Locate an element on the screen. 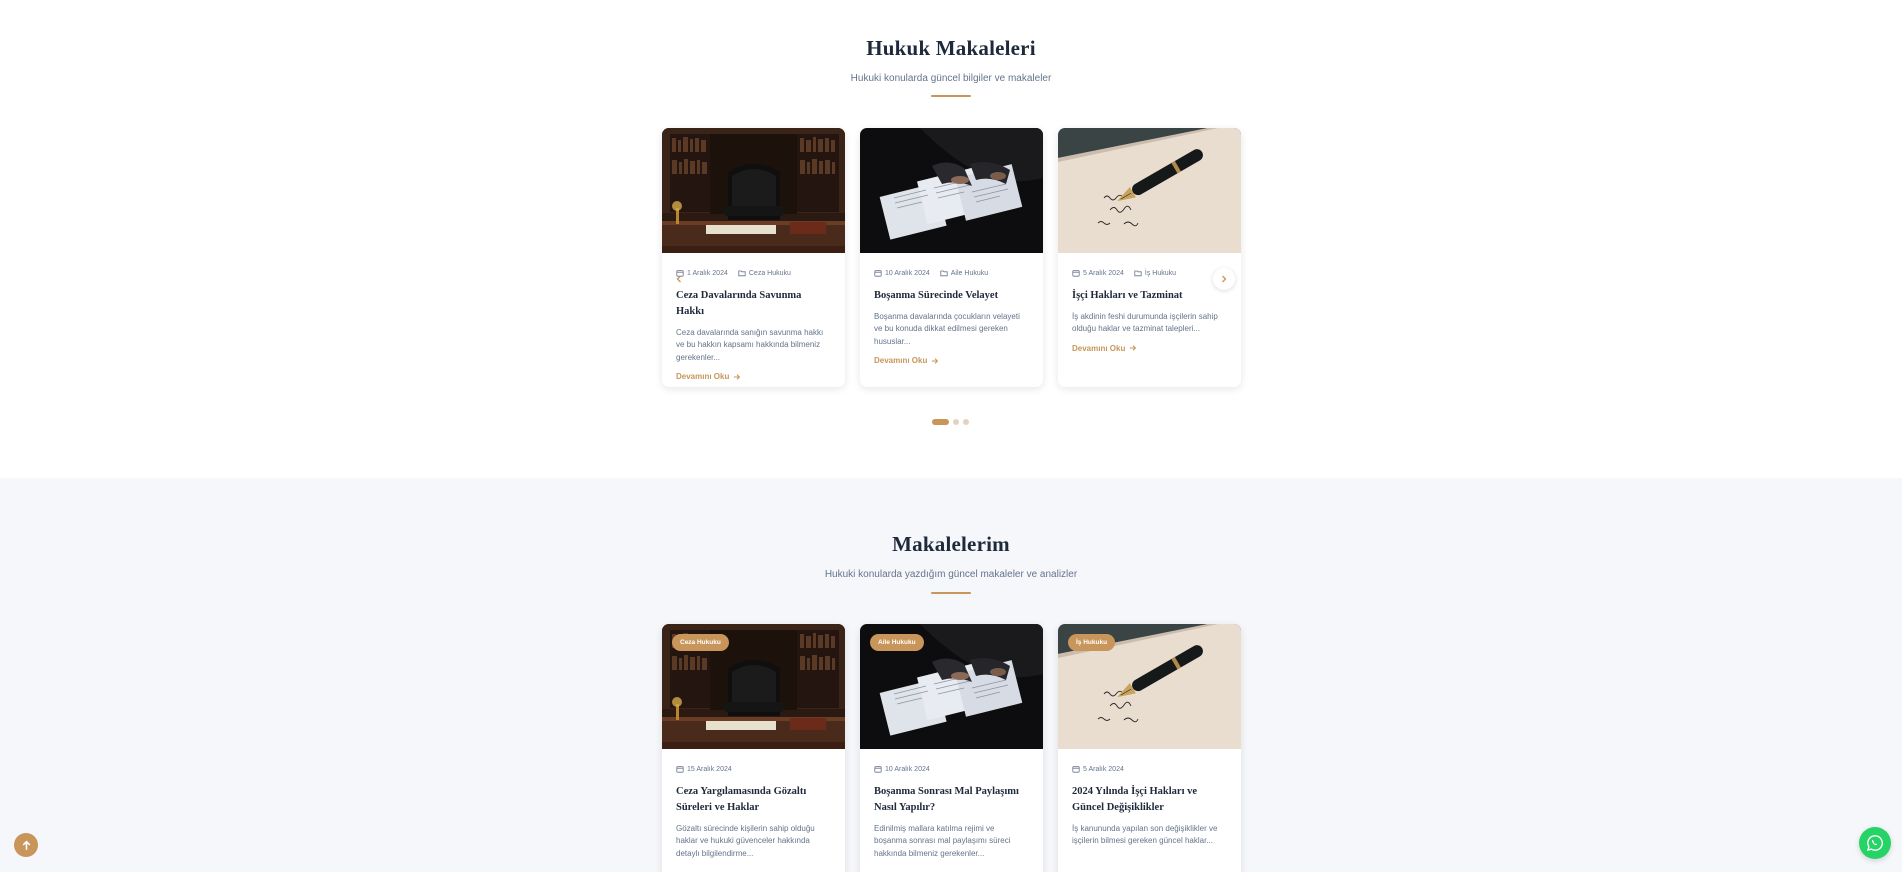 The image size is (1902, 872). article-meta: 10 Aralık 2024 is located at coordinates (951, 769).